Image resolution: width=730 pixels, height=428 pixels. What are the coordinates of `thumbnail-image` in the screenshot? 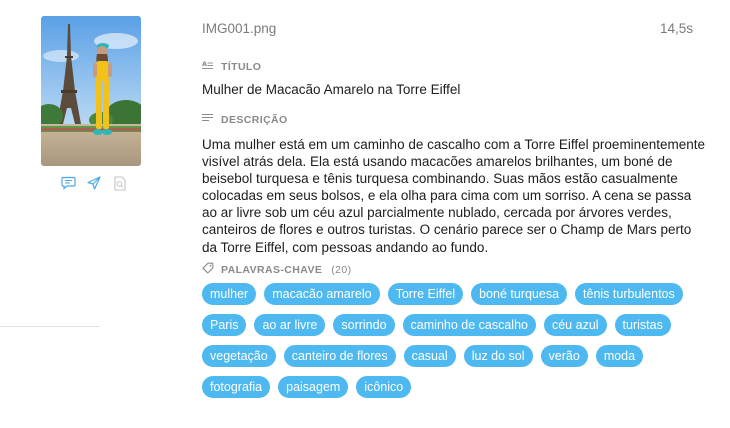 It's located at (91, 91).